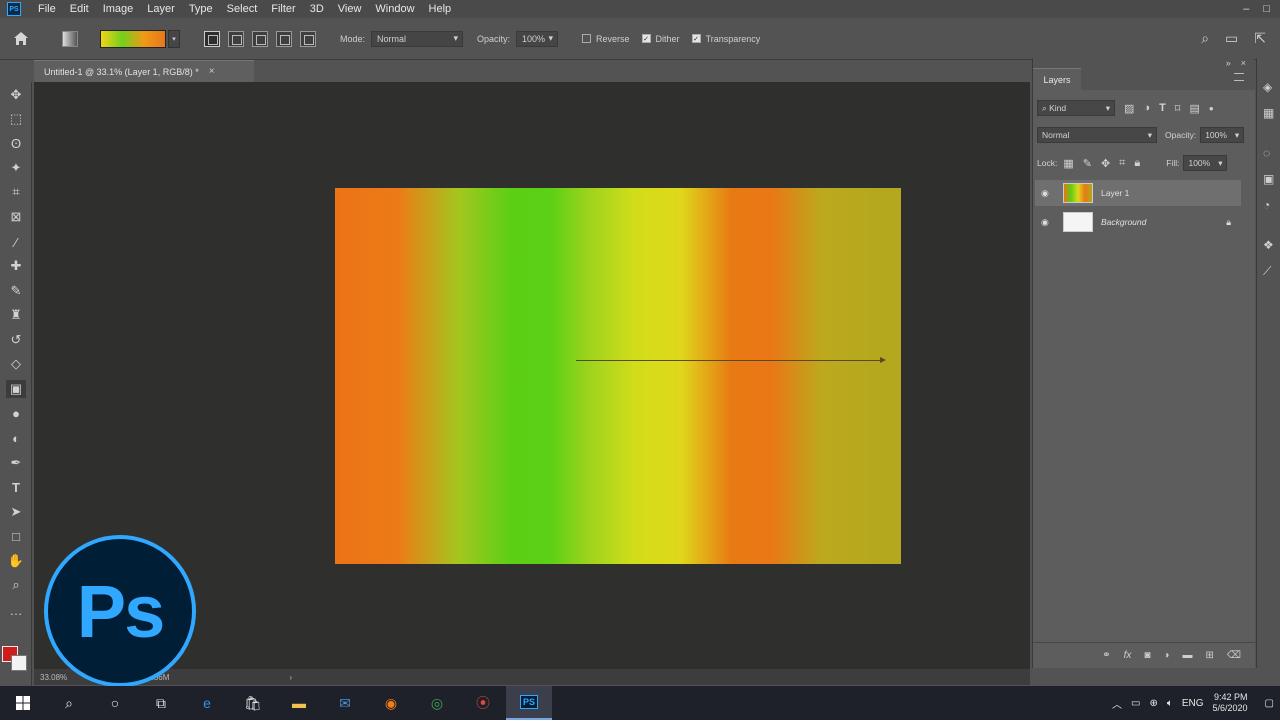 The width and height of the screenshot is (1280, 720). I want to click on notifications-icon: ▢, so click(1269, 703).